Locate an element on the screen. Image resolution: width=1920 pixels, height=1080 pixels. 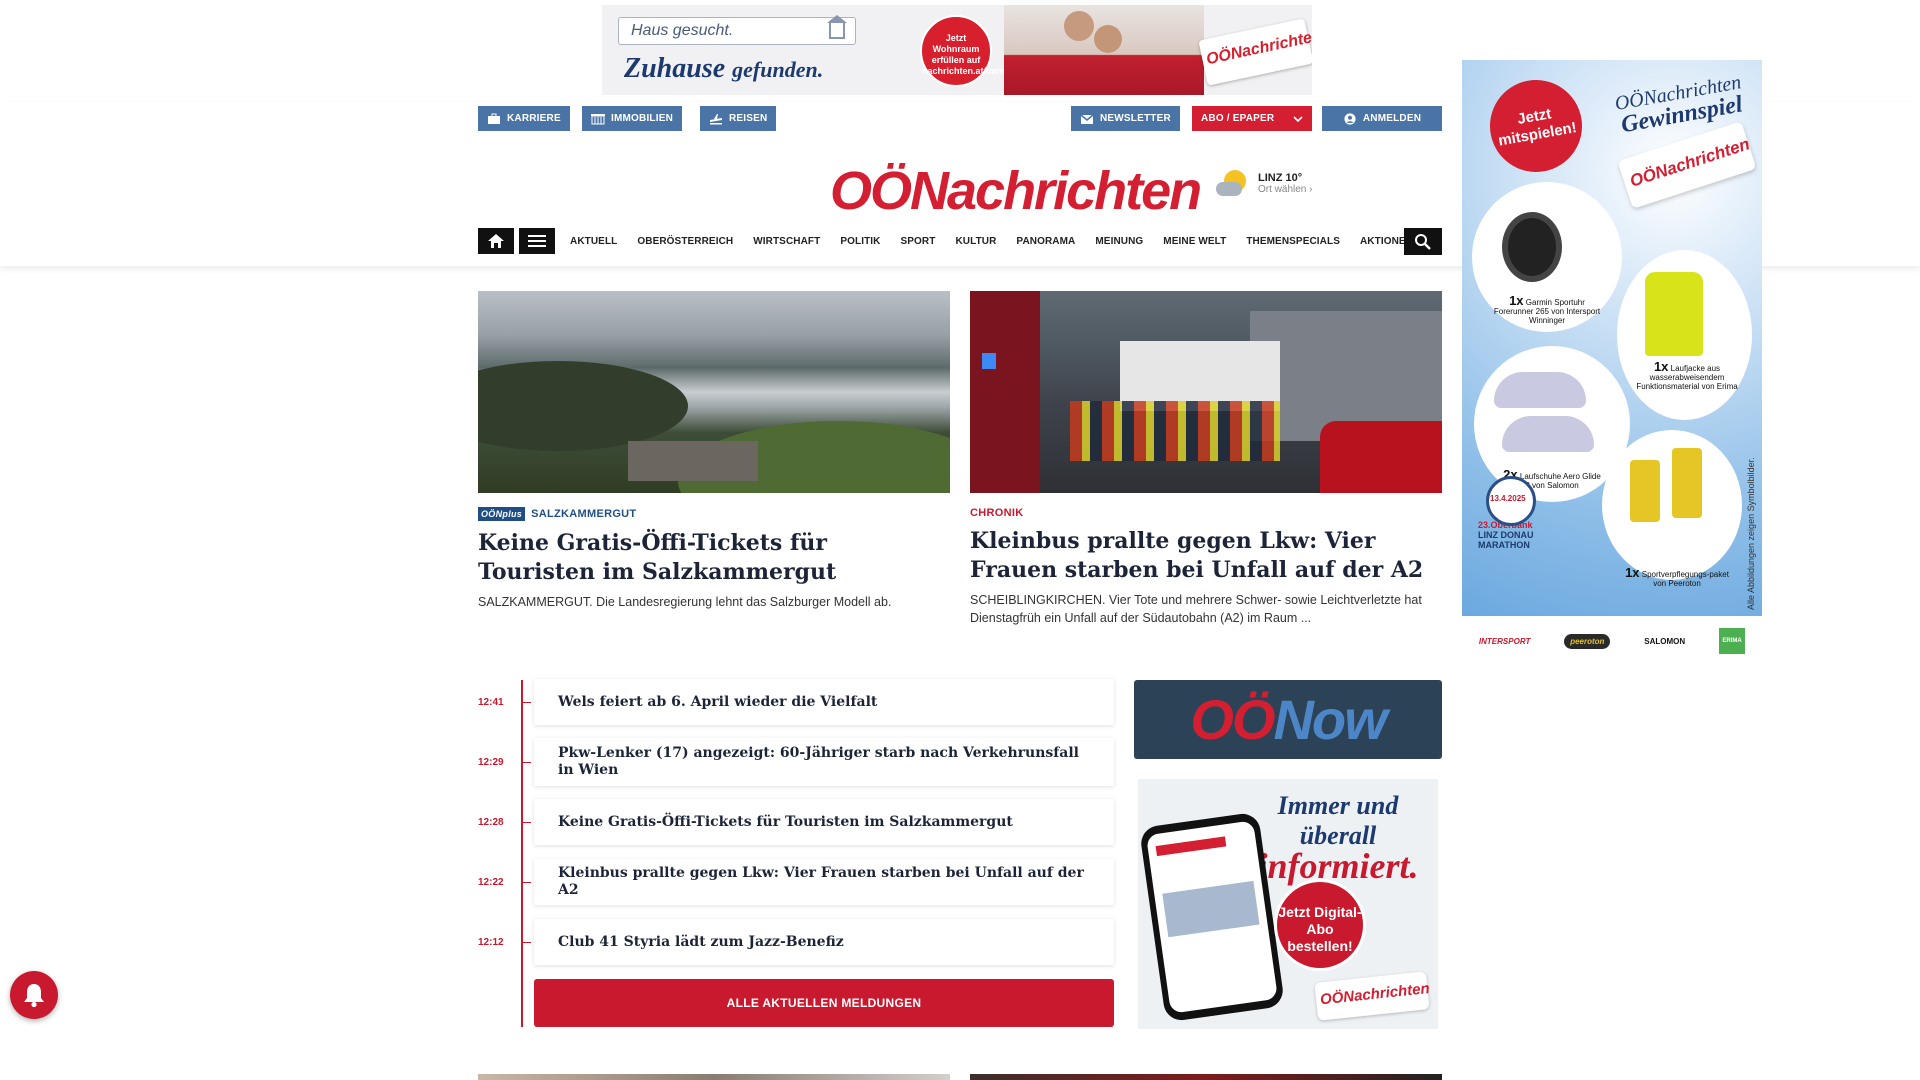
home-button is located at coordinates (496, 241).